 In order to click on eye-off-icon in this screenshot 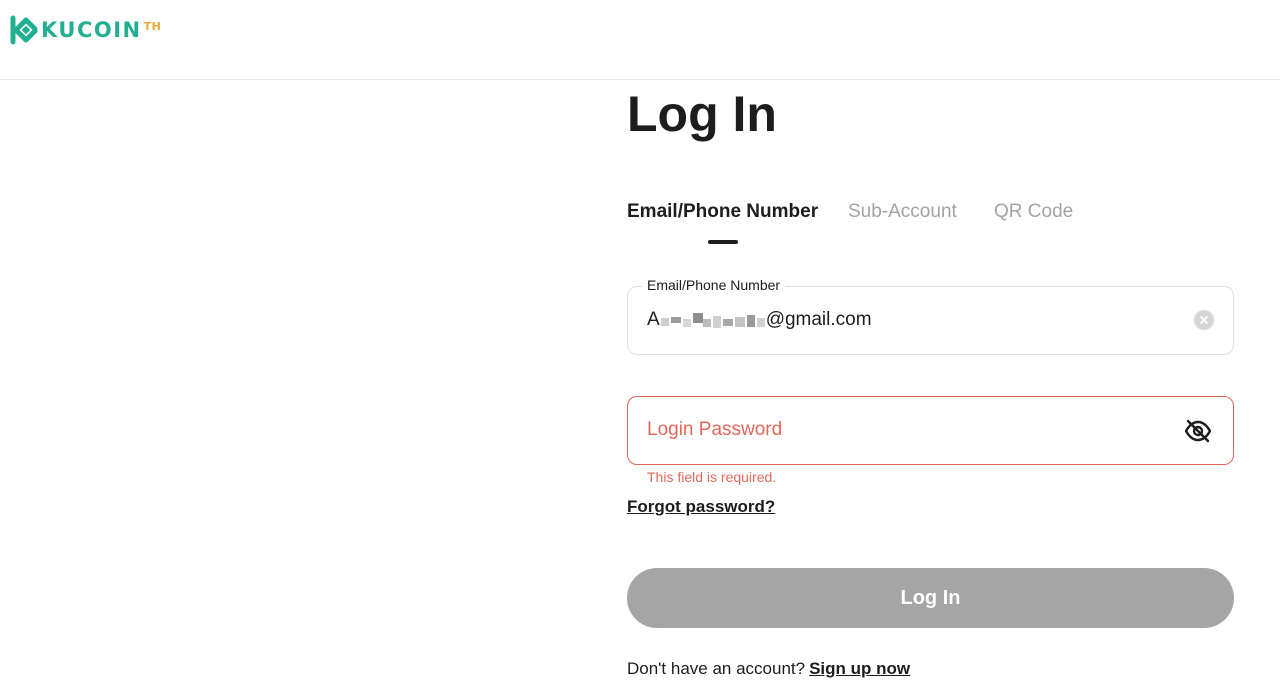, I will do `click(1198, 431)`.